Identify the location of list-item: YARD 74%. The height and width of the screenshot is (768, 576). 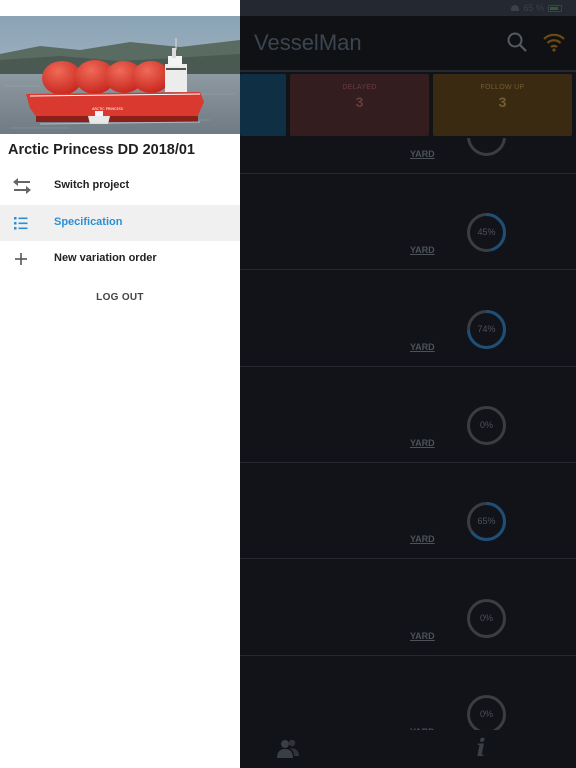
(408, 319).